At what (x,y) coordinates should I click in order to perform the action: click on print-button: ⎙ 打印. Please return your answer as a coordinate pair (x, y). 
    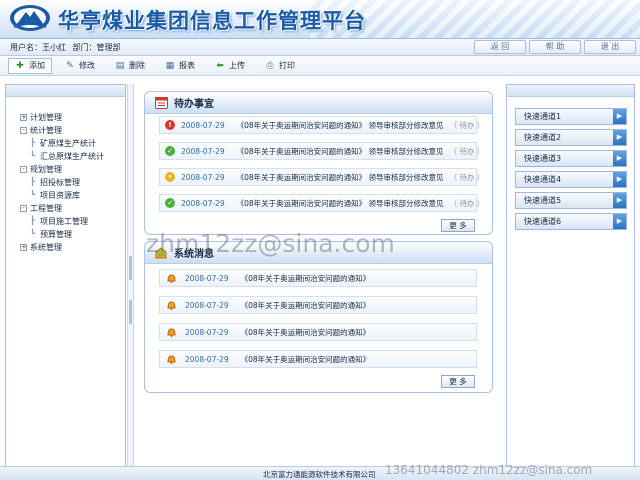
    Looking at the image, I should click on (280, 66).